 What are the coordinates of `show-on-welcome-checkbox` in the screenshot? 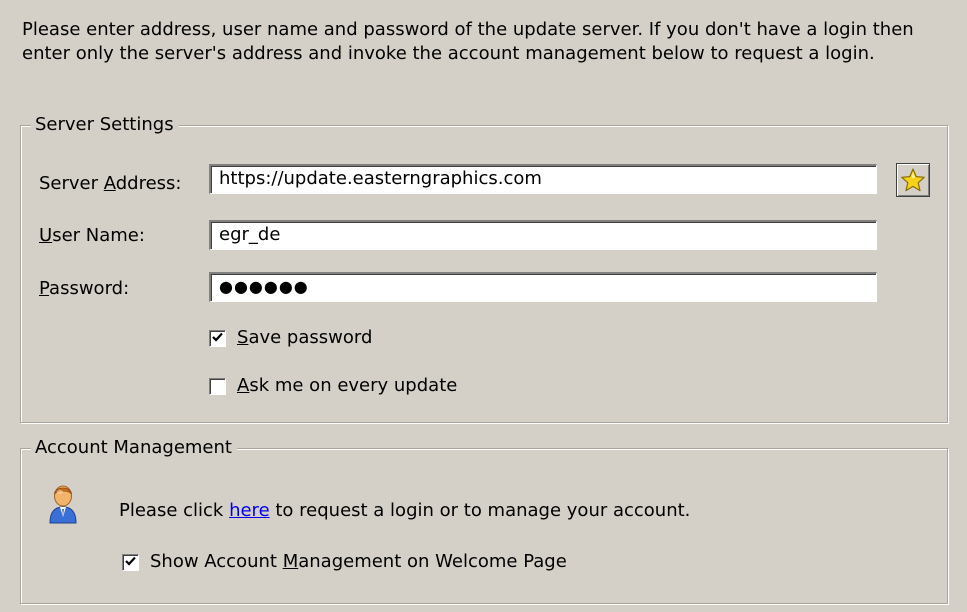 It's located at (130, 562).